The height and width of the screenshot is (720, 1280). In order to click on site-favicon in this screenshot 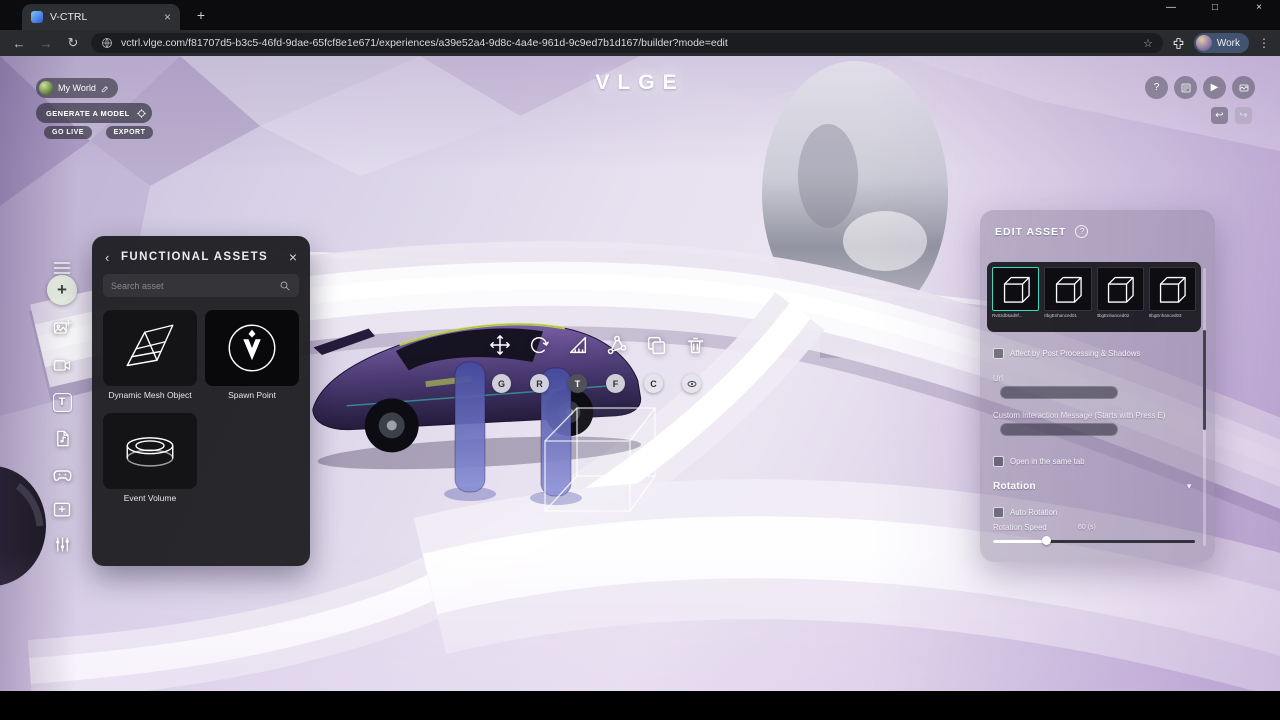, I will do `click(37, 17)`.